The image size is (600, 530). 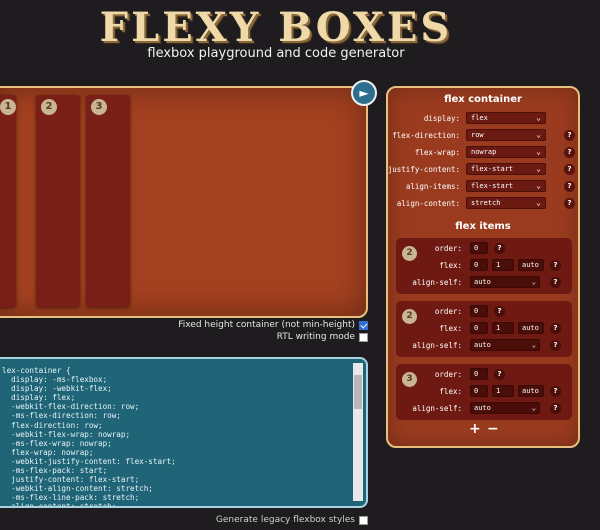 What do you see at coordinates (363, 337) in the screenshot?
I see `rtl-checkbox` at bounding box center [363, 337].